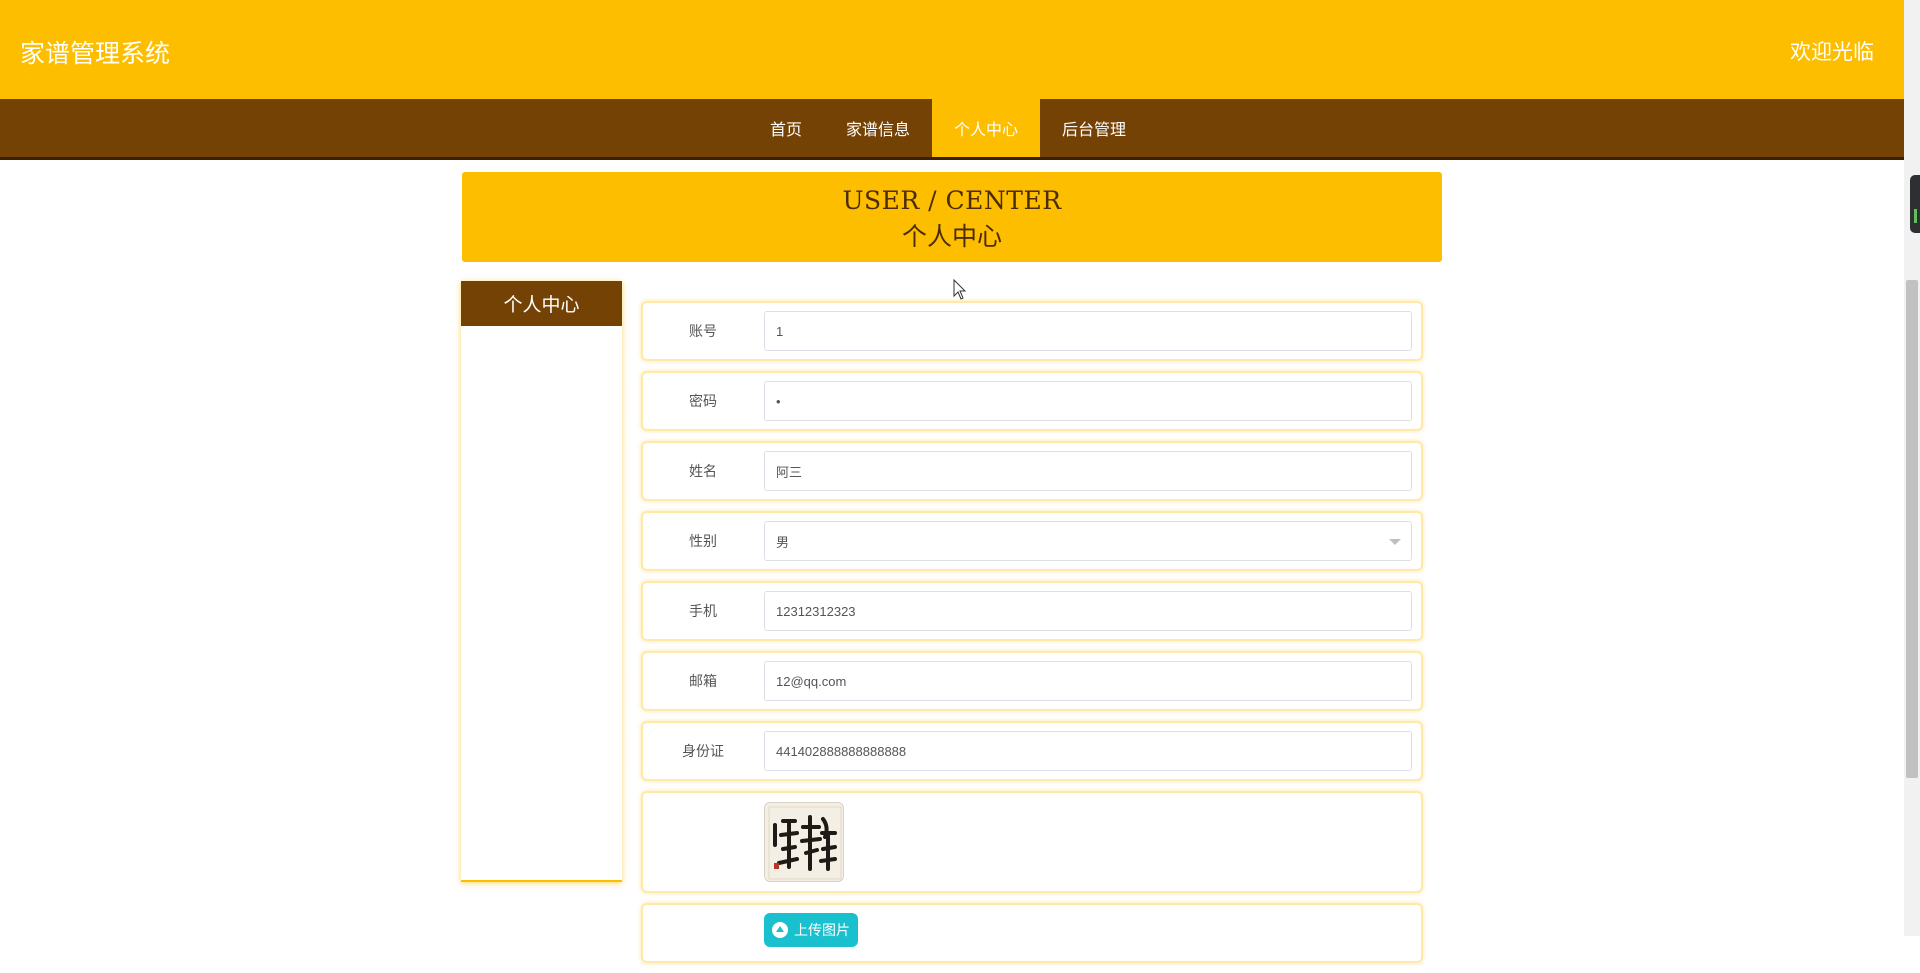 The width and height of the screenshot is (1920, 973). Describe the element at coordinates (1912, 529) in the screenshot. I see `scrollbar-thumb` at that location.